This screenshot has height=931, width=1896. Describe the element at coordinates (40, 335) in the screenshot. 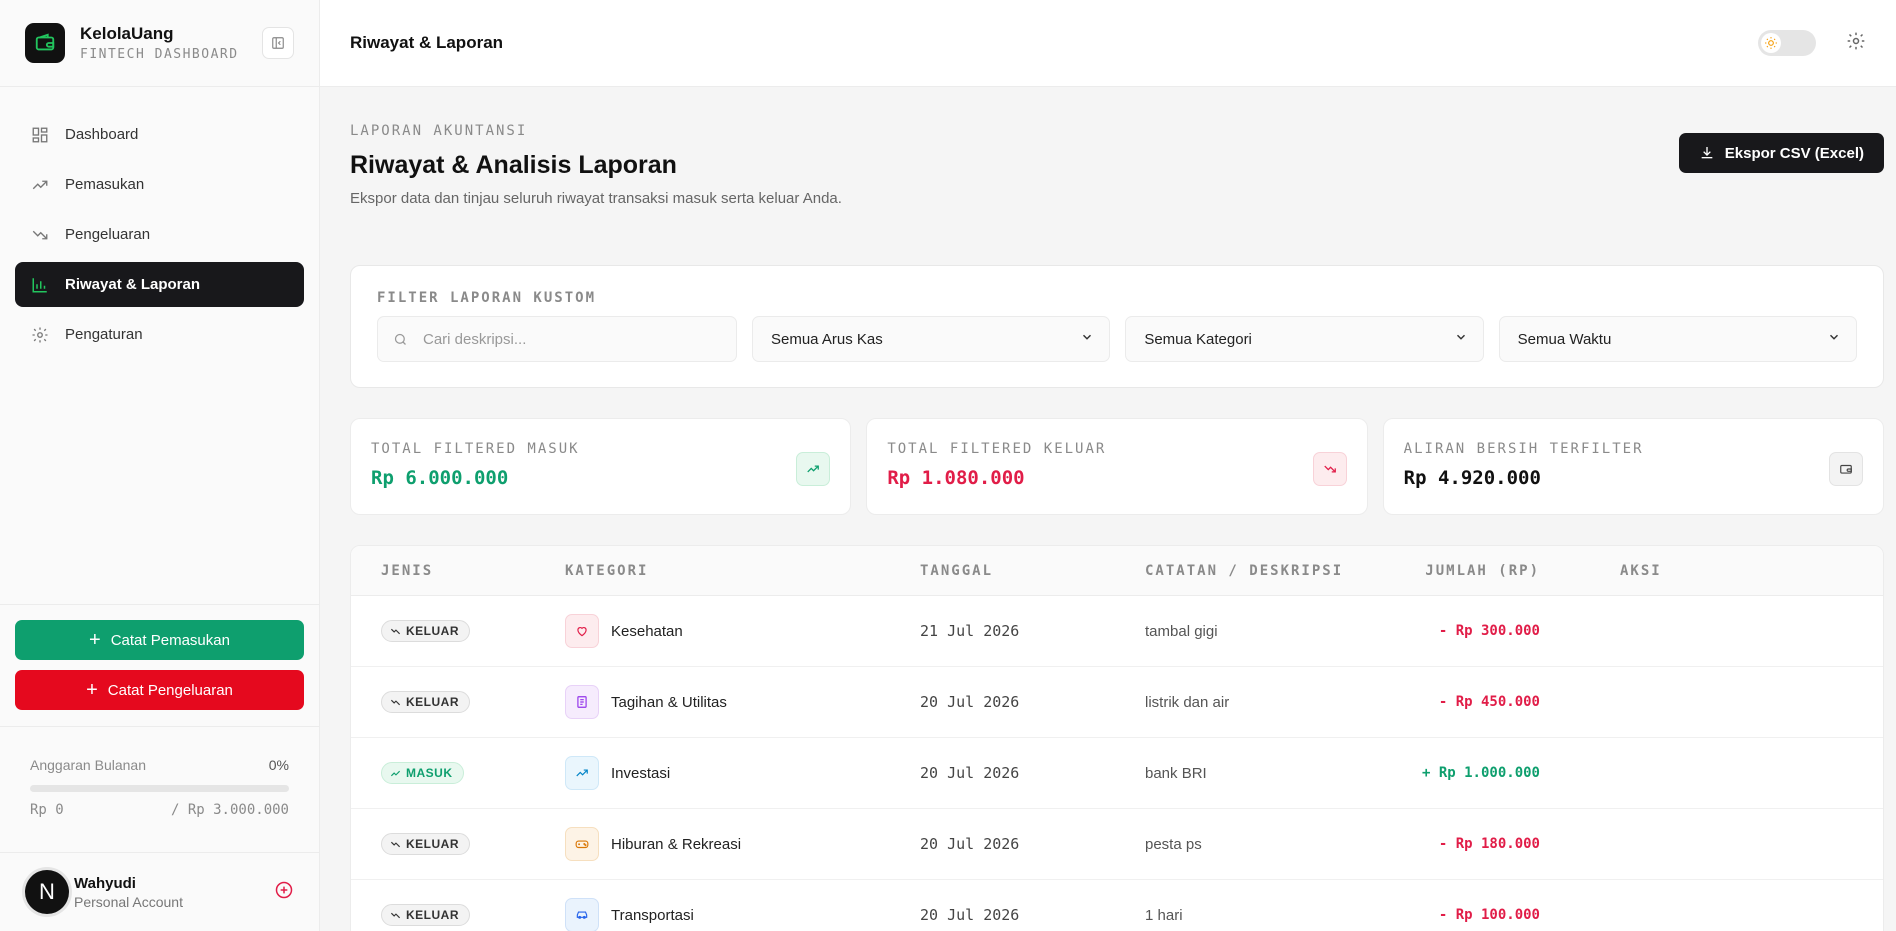

I see `gear-icon` at that location.